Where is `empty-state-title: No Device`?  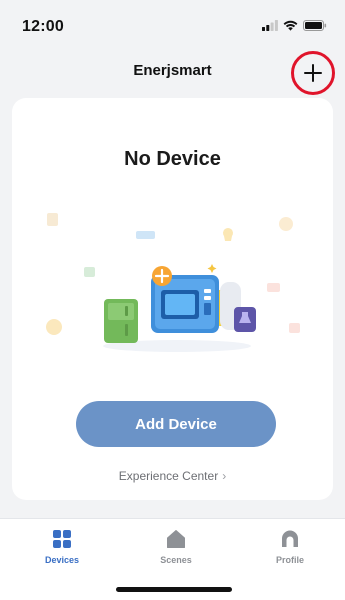
empty-state-title: No Device is located at coordinates (172, 159).